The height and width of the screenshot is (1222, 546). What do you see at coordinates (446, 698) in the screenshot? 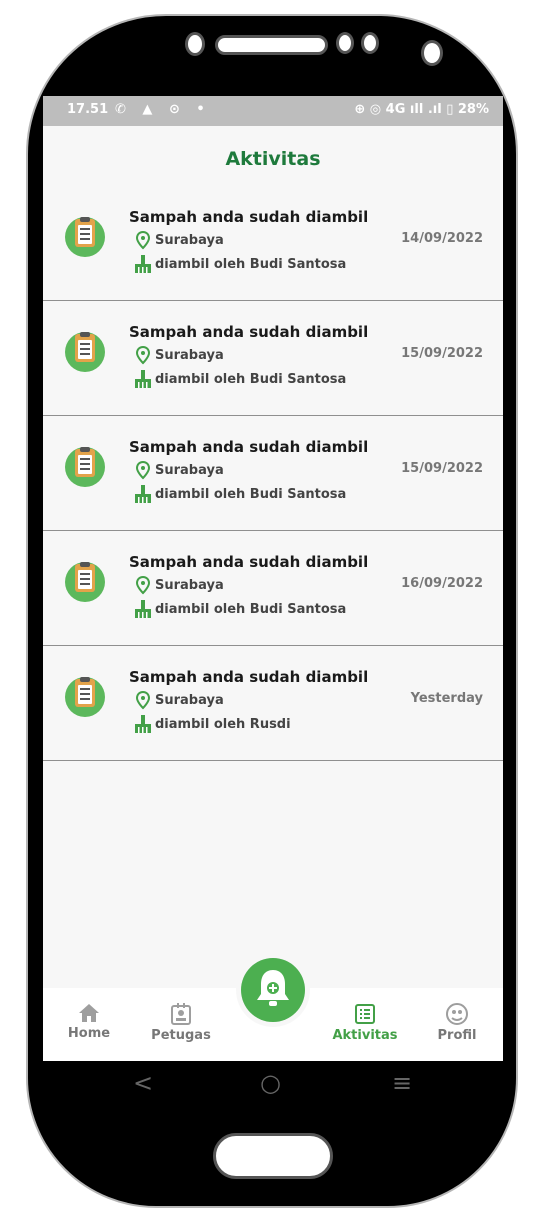
I see `activity-date: Yesterday` at bounding box center [446, 698].